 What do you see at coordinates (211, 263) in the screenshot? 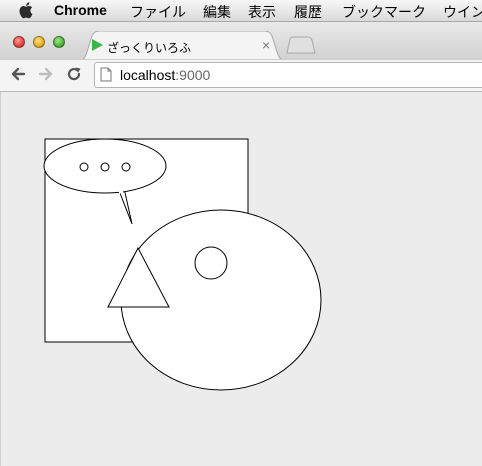
I see `small-circle-shape` at bounding box center [211, 263].